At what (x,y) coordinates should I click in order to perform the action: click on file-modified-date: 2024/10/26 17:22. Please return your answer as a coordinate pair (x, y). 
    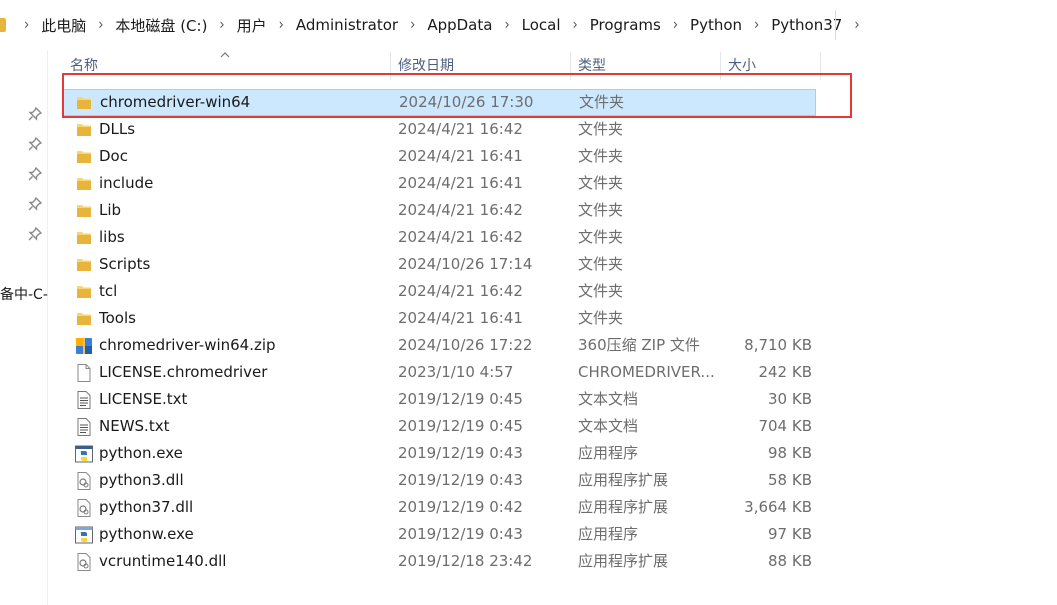
    Looking at the image, I should click on (465, 345).